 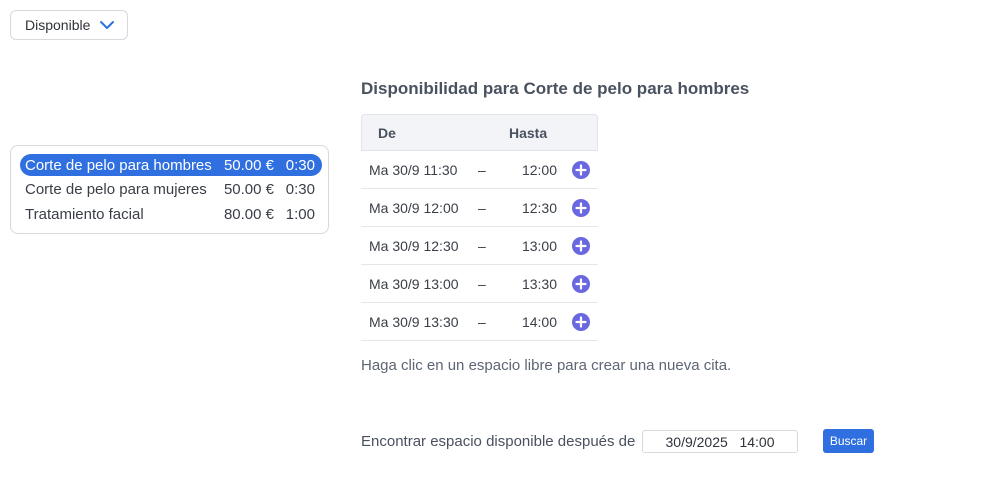 What do you see at coordinates (539, 246) in the screenshot?
I see `slot-end: 13:00` at bounding box center [539, 246].